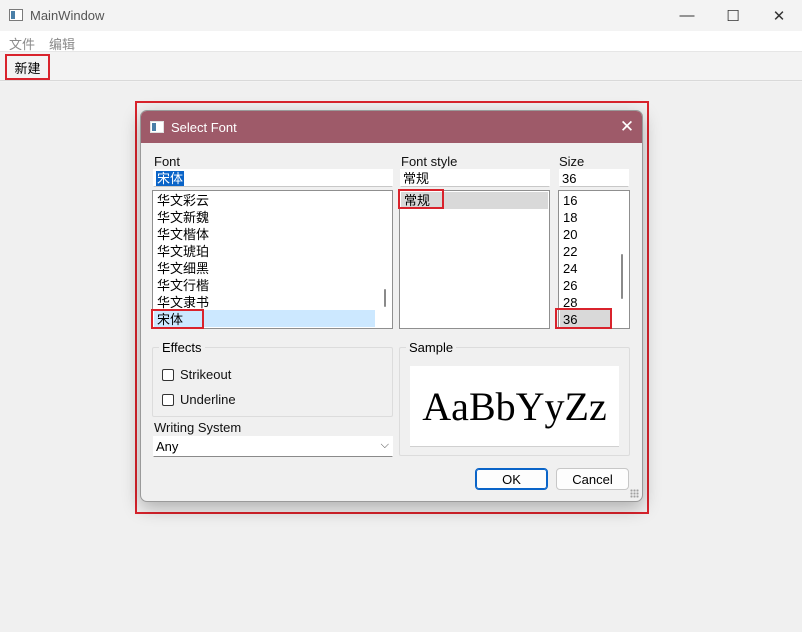  I want to click on size-list-scrollbar, so click(622, 276).